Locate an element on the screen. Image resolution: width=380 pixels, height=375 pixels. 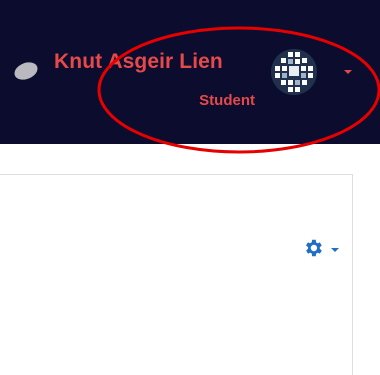
user-role: Student is located at coordinates (227, 100).